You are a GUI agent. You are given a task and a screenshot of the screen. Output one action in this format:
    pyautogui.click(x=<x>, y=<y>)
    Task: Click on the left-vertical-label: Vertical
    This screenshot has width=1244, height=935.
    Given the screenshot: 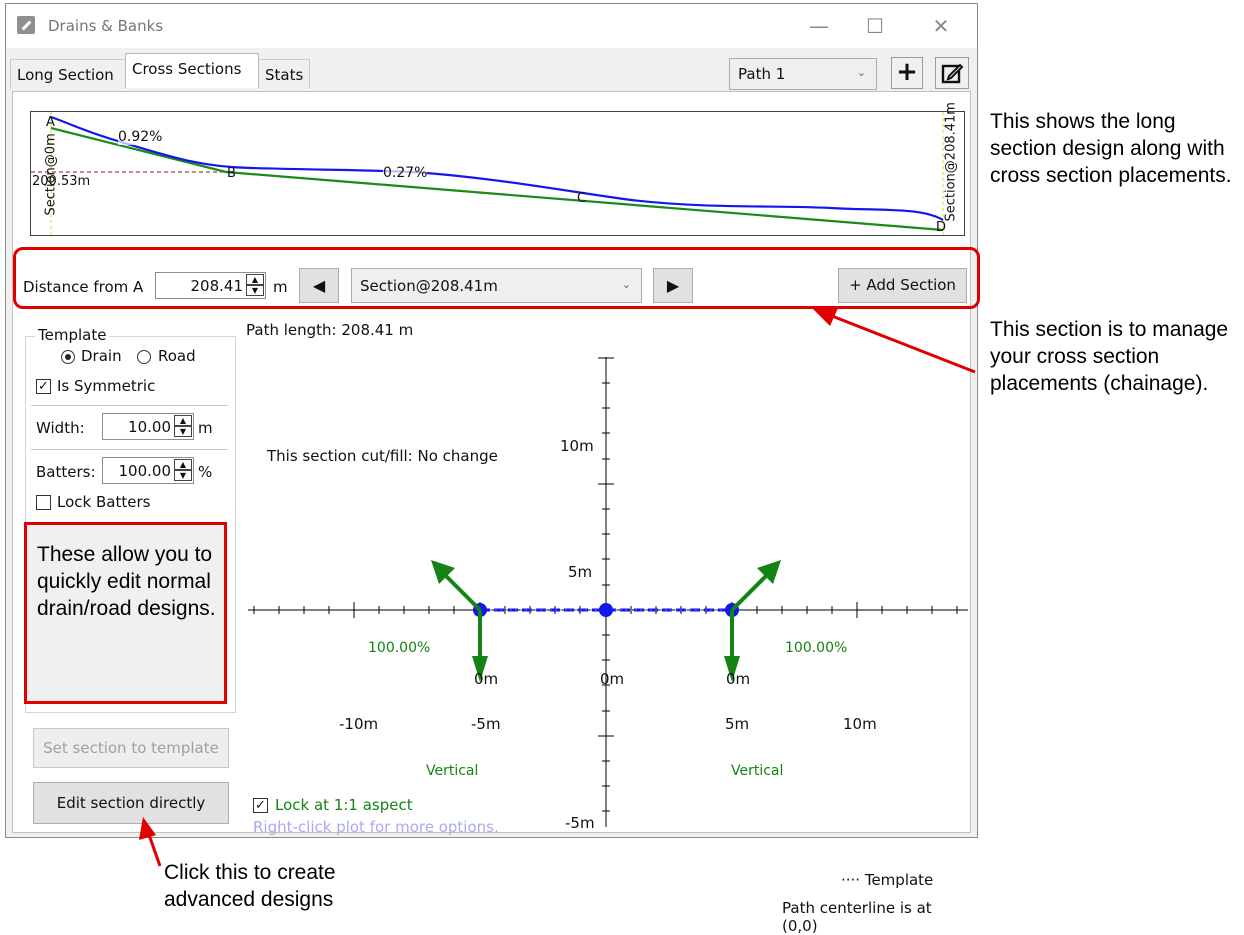 What is the action you would take?
    pyautogui.click(x=452, y=771)
    